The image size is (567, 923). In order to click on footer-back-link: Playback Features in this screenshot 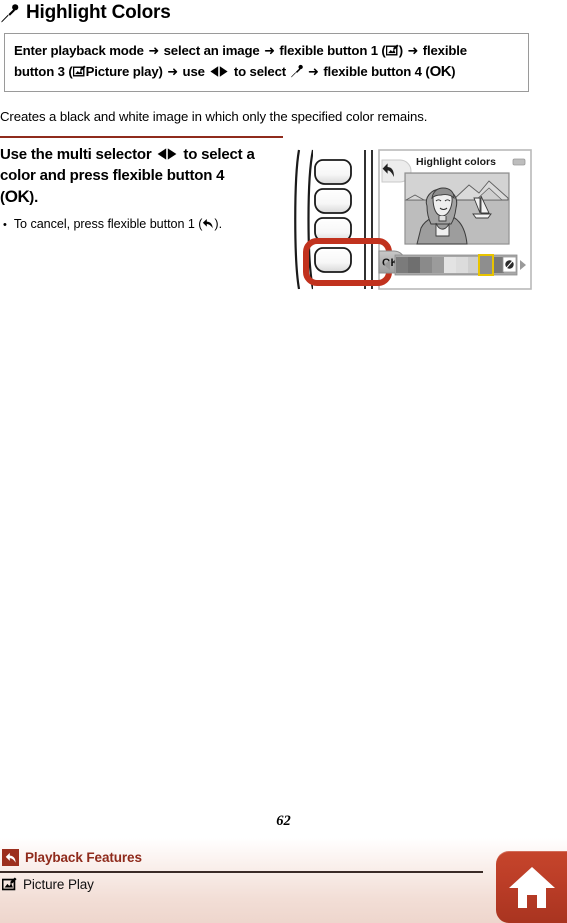, I will do `click(72, 857)`.